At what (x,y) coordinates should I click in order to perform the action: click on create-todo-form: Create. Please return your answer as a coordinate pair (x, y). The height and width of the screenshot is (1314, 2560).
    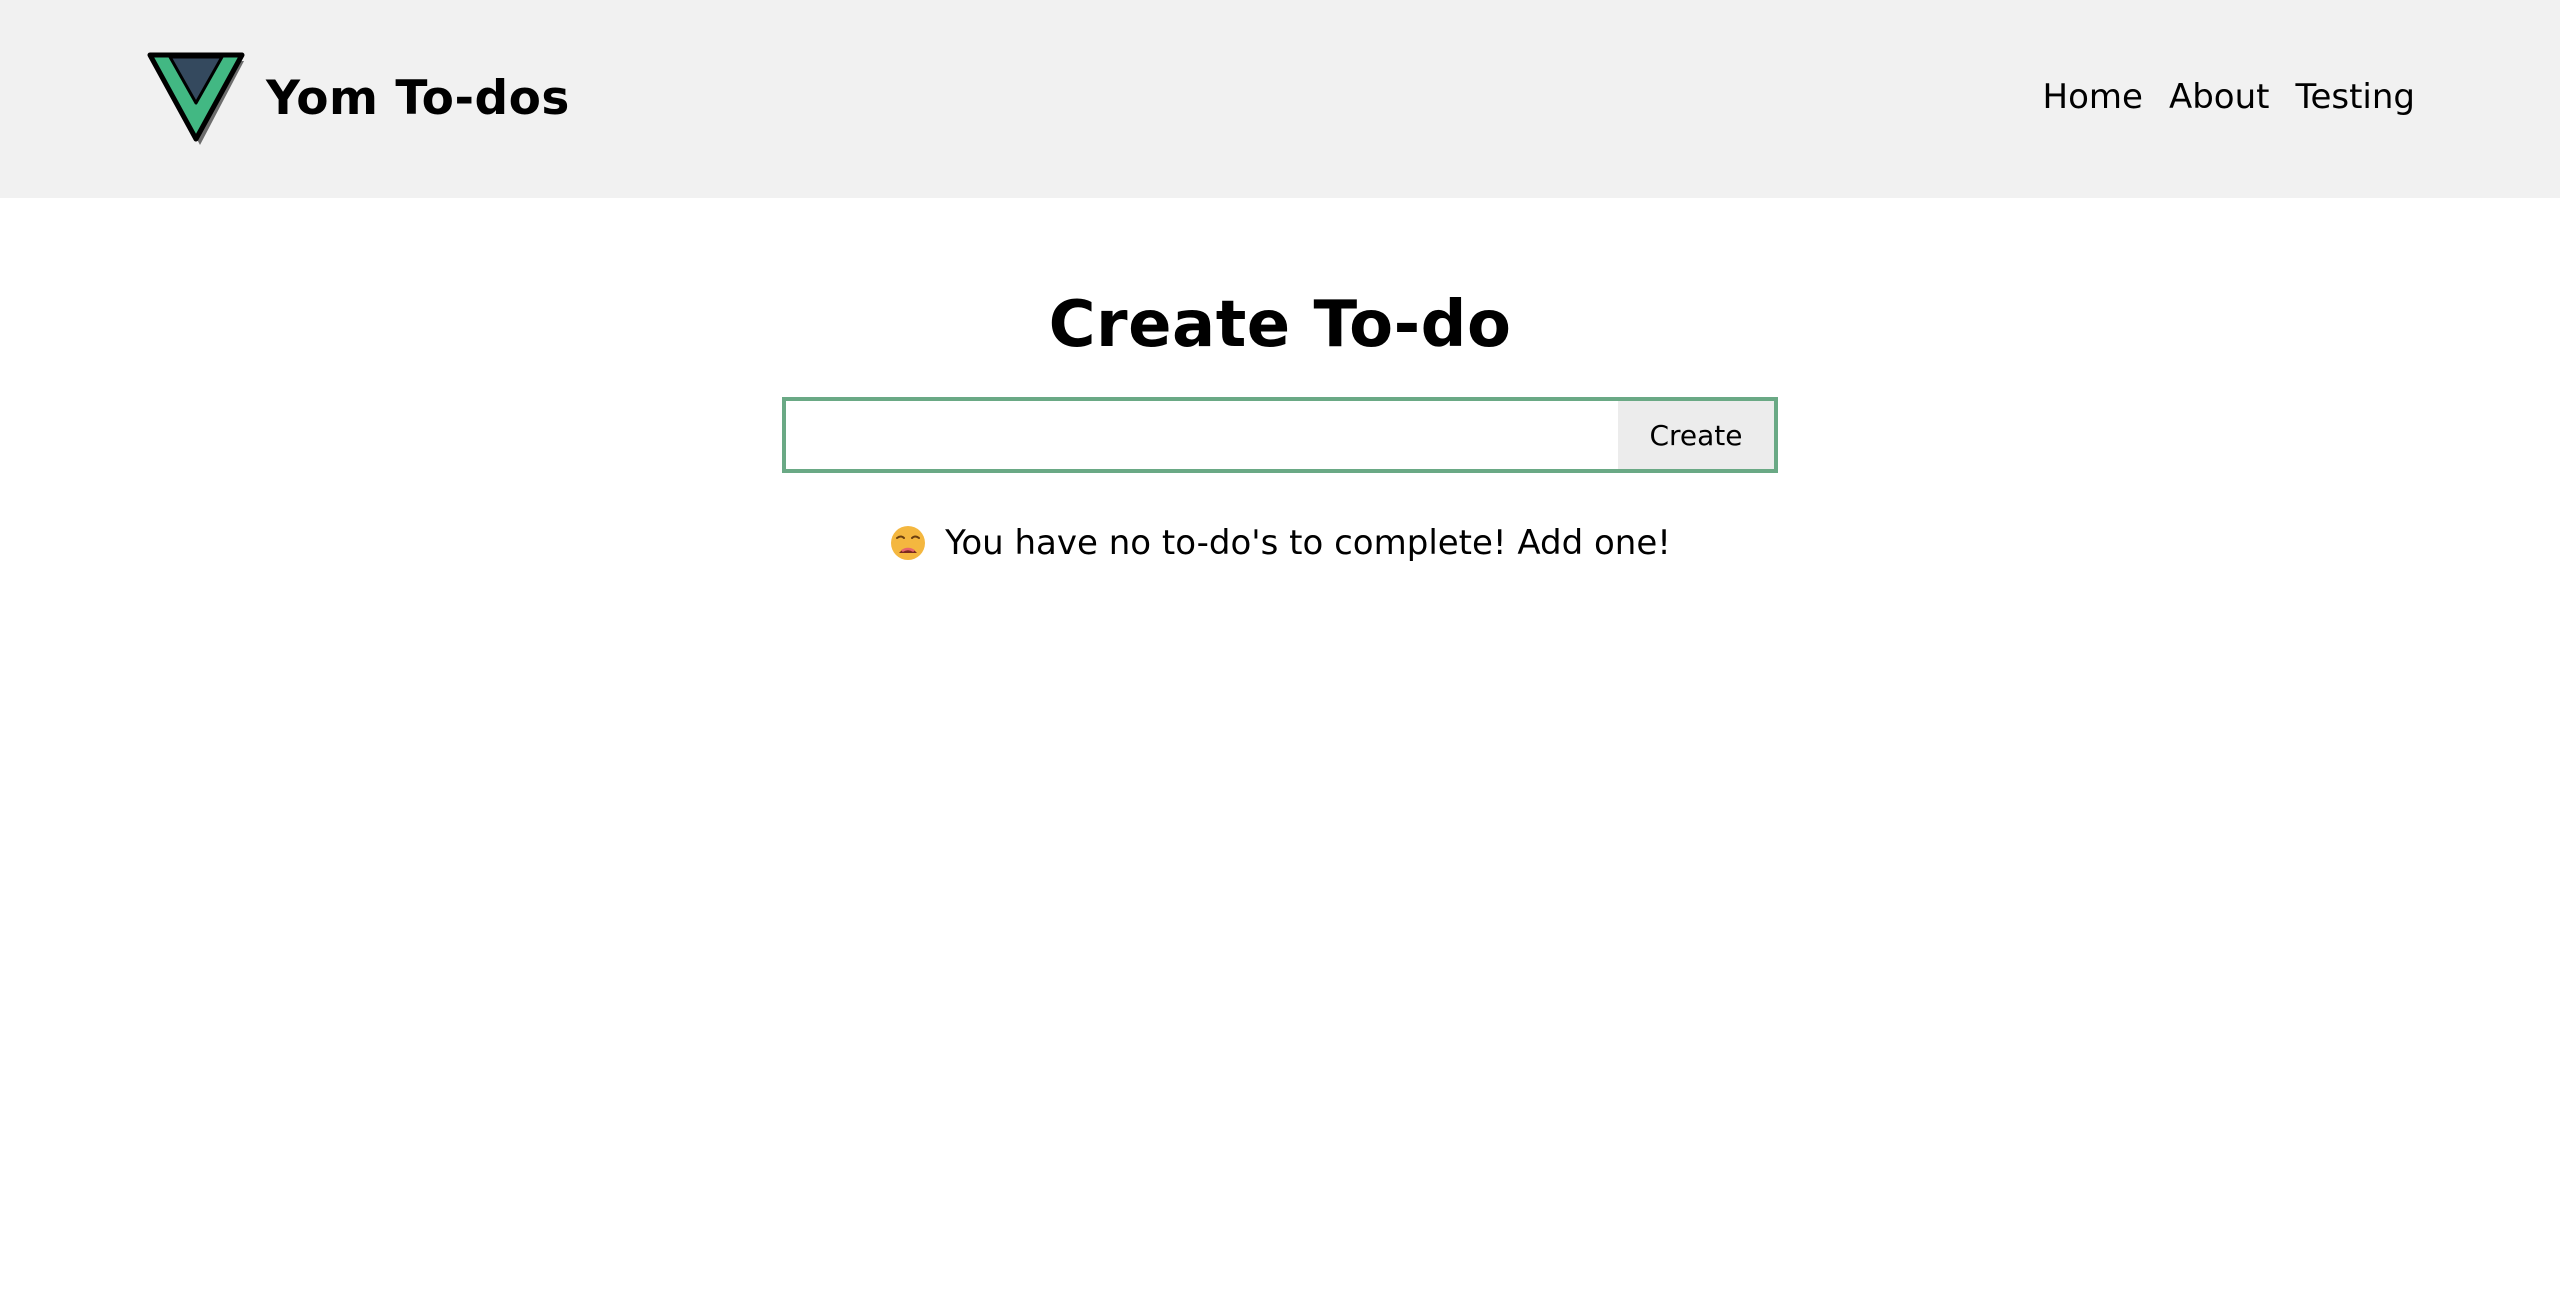
    Looking at the image, I should click on (1280, 435).